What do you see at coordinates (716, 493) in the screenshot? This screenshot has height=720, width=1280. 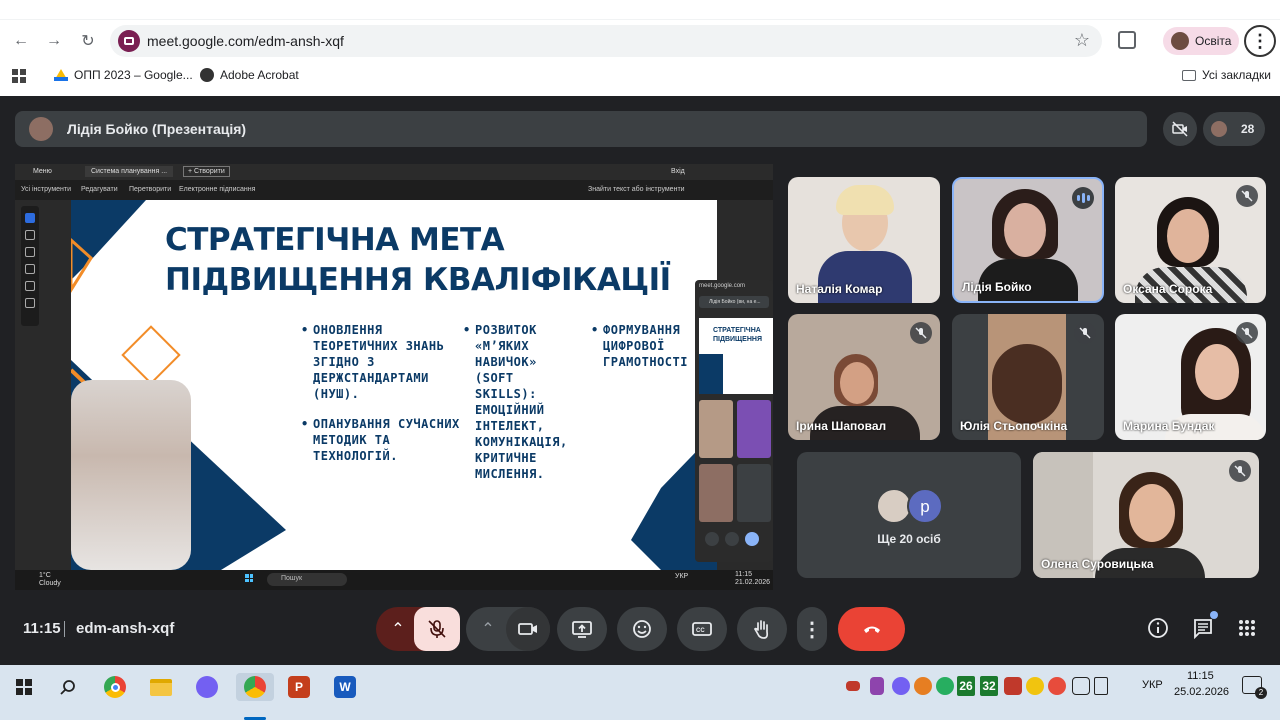 I see `nested-tile` at bounding box center [716, 493].